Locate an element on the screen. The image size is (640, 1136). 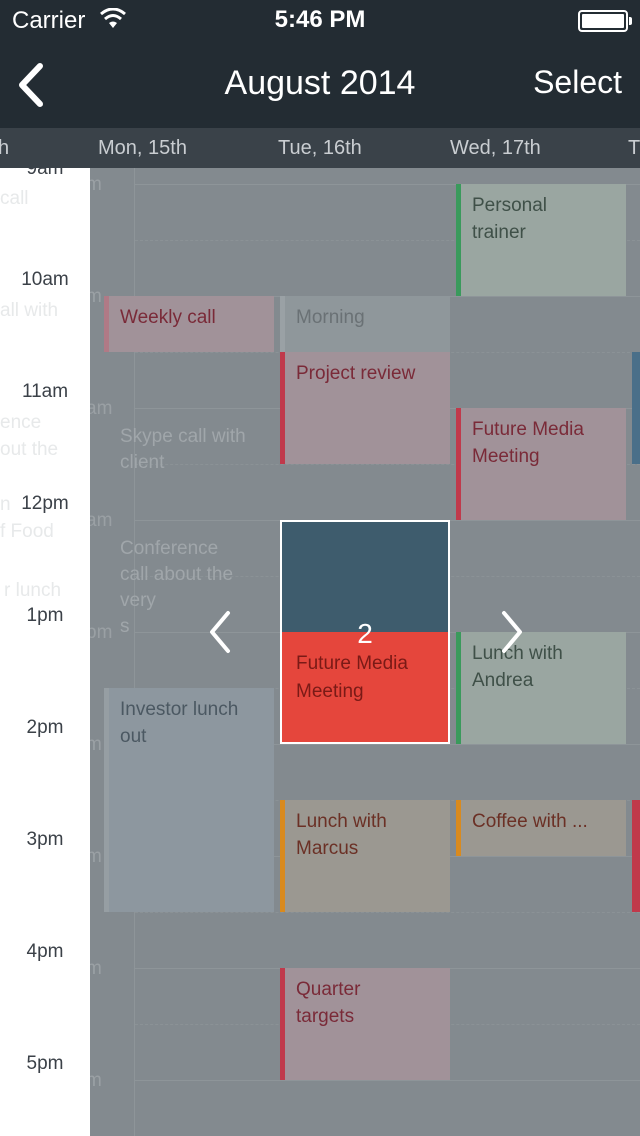
day-header-tue: Tue, 16th is located at coordinates (320, 148).